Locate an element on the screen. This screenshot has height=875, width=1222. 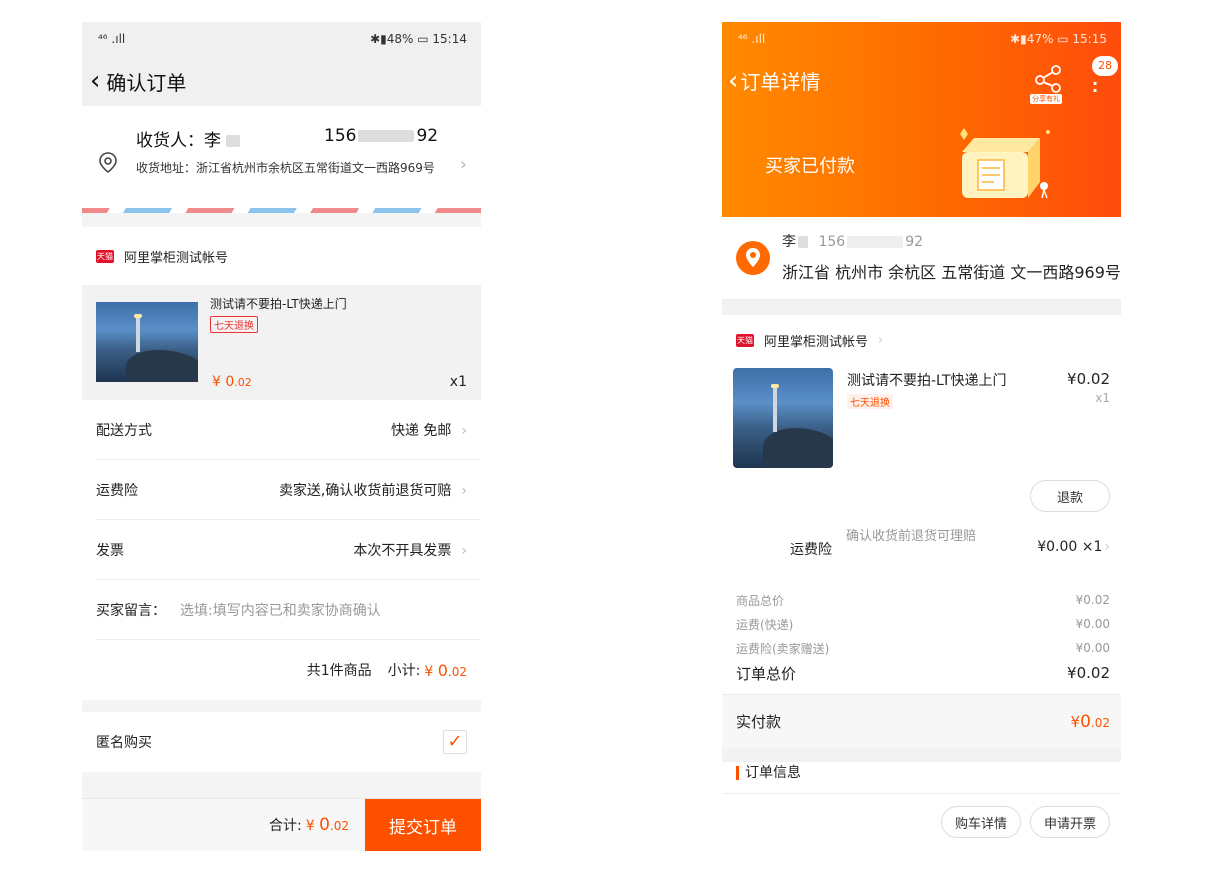
cart-detail-button: 购车详情 is located at coordinates (981, 822).